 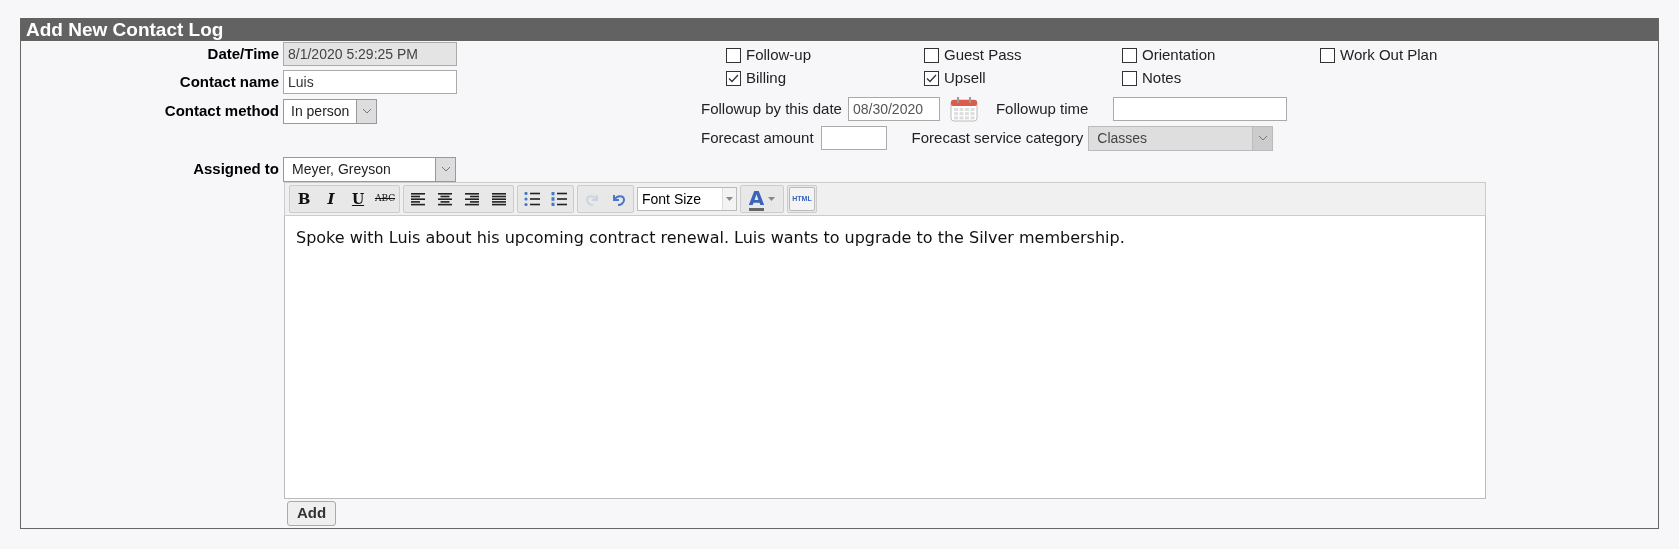 What do you see at coordinates (1023, 78) in the screenshot?
I see `category-checkbox: Upsell` at bounding box center [1023, 78].